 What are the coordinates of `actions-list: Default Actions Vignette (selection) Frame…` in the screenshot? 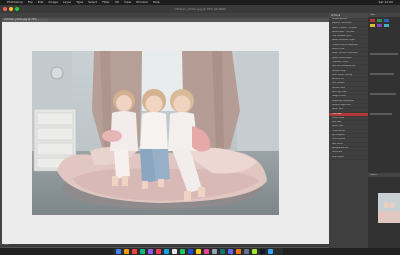 It's located at (348, 89).